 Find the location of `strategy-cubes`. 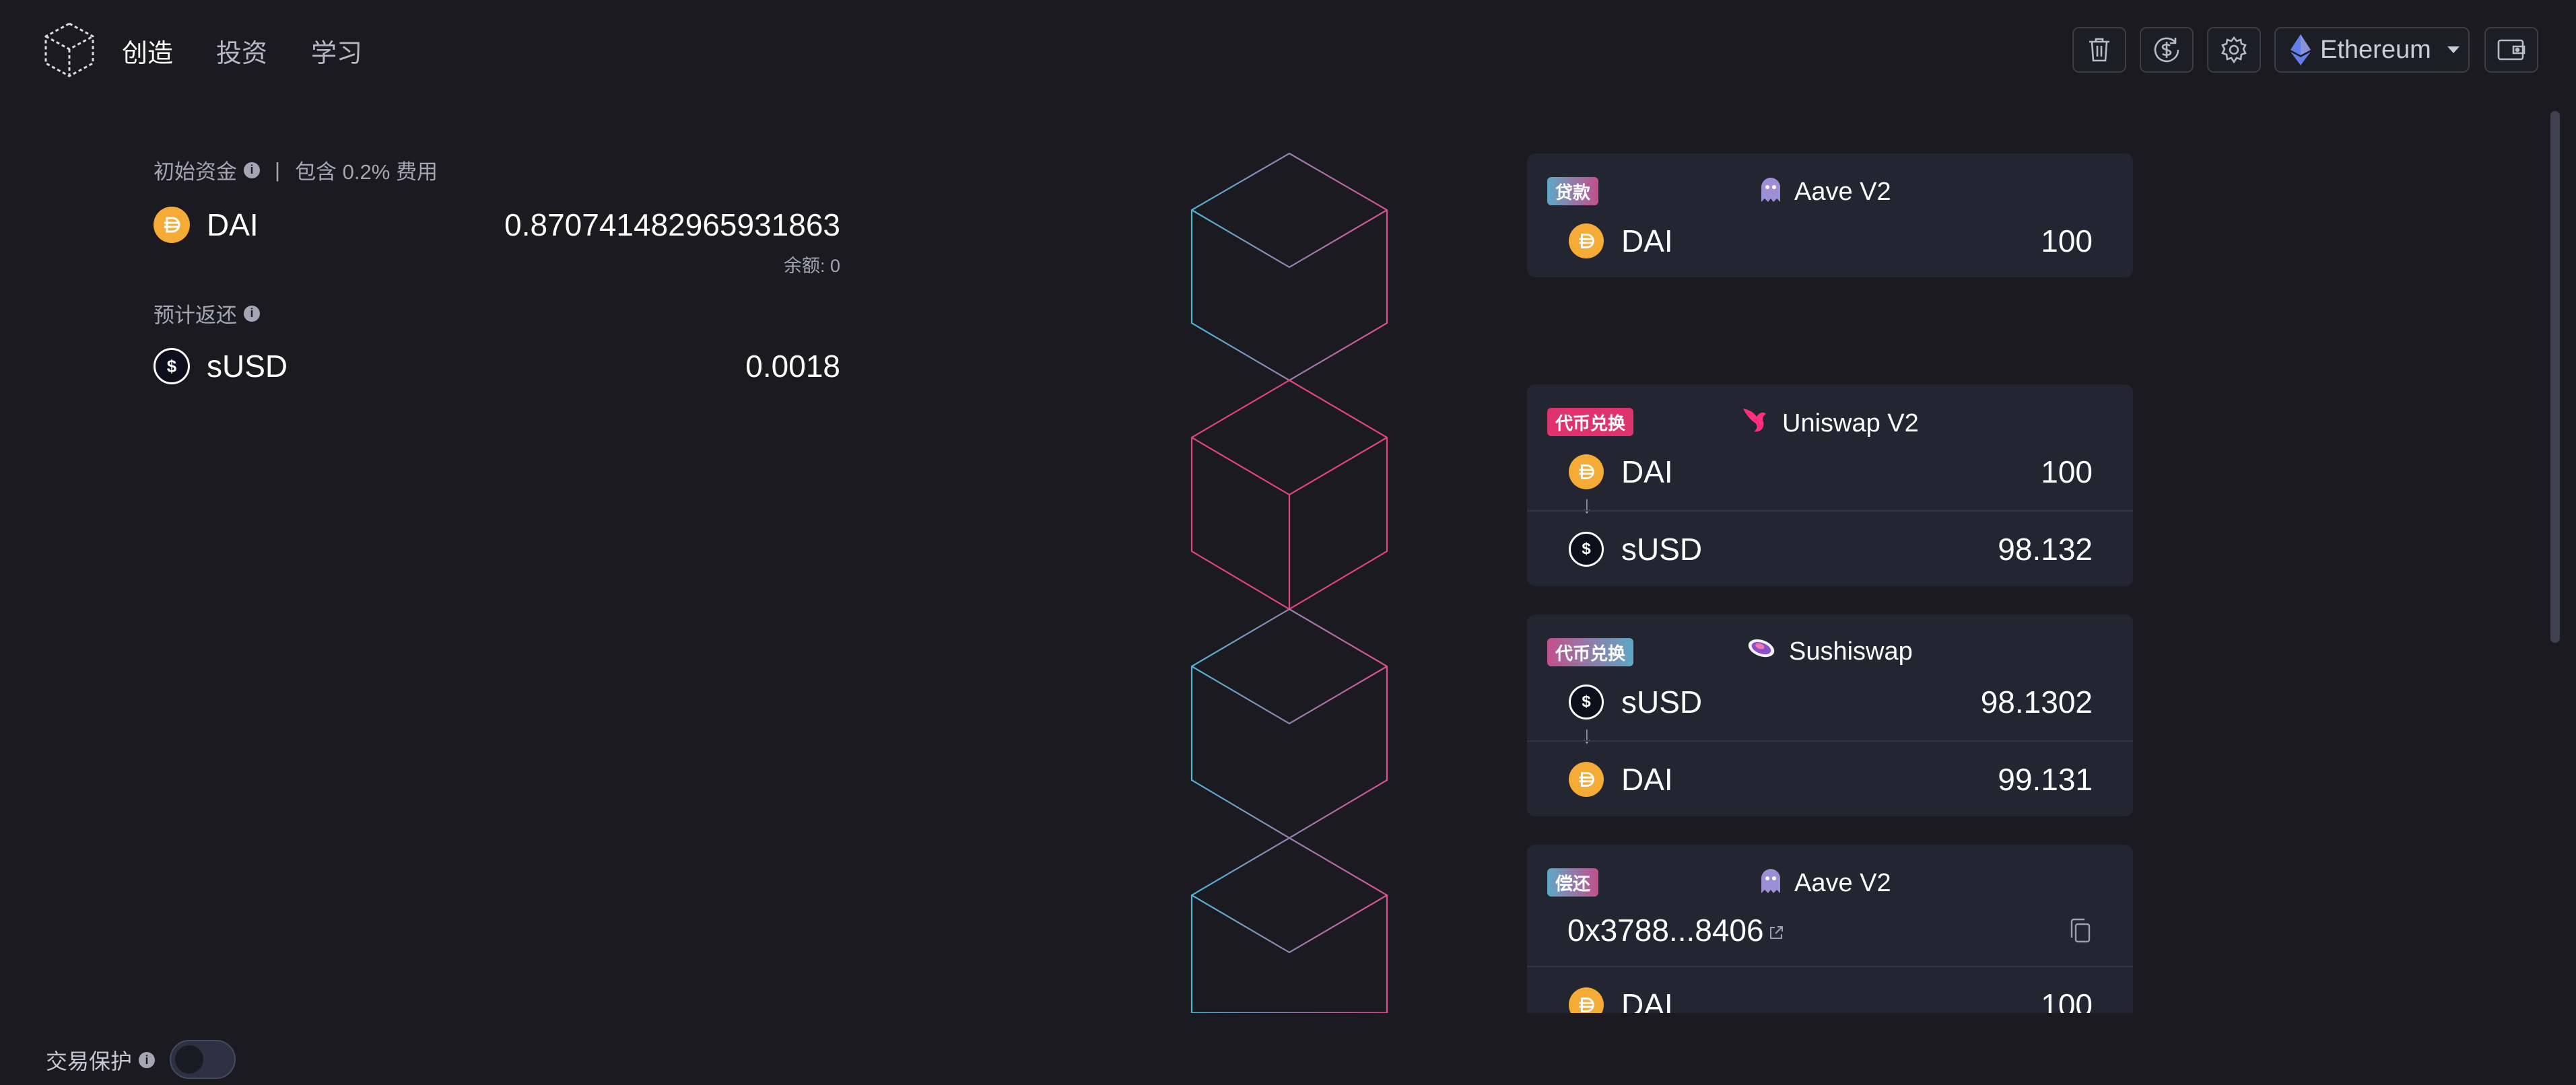

strategy-cubes is located at coordinates (1289, 582).